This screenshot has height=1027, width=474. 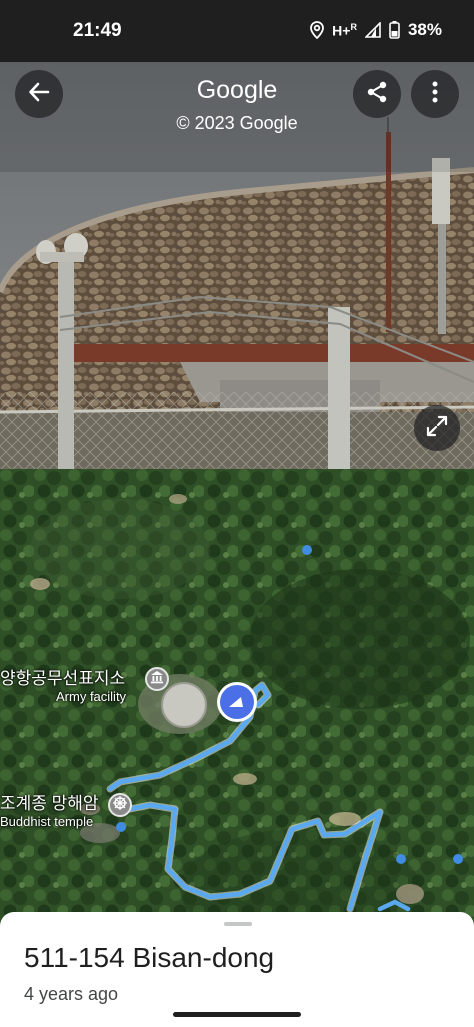 I want to click on buddhist-temple-pin, so click(x=120, y=805).